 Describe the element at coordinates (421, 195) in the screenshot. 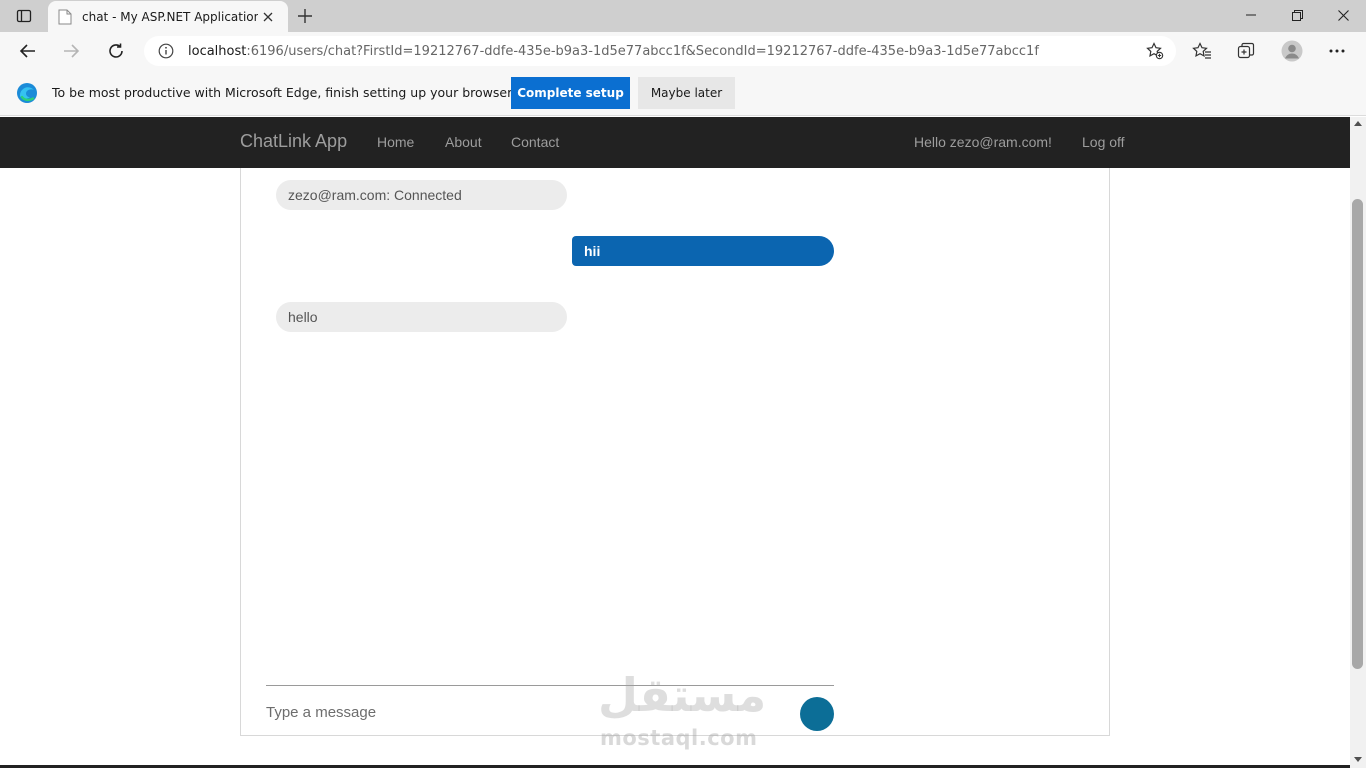

I see `message-incoming: zezo@ram.com: Connected` at that location.